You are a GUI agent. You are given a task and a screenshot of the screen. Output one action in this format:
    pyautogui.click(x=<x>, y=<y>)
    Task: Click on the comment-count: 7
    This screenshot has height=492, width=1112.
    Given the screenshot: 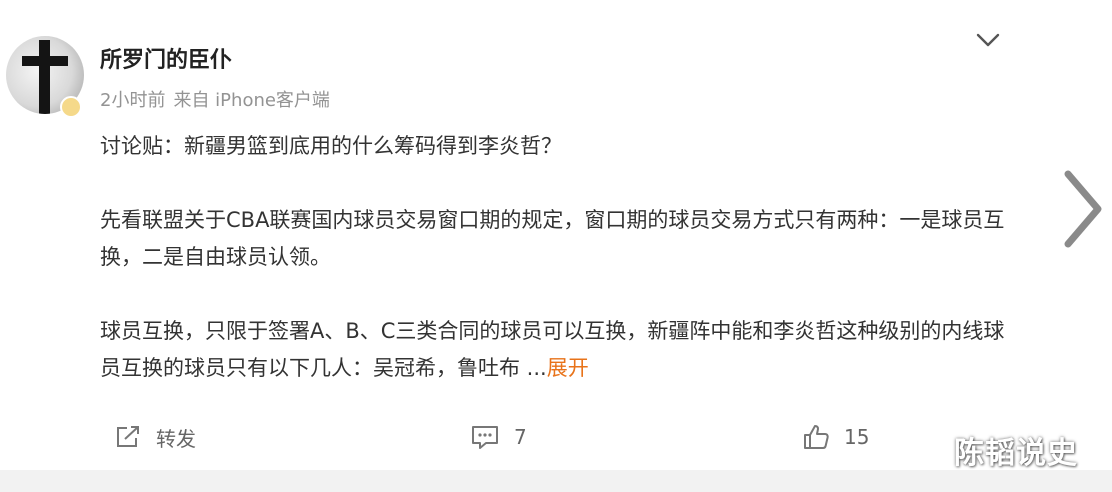 What is the action you would take?
    pyautogui.click(x=520, y=437)
    